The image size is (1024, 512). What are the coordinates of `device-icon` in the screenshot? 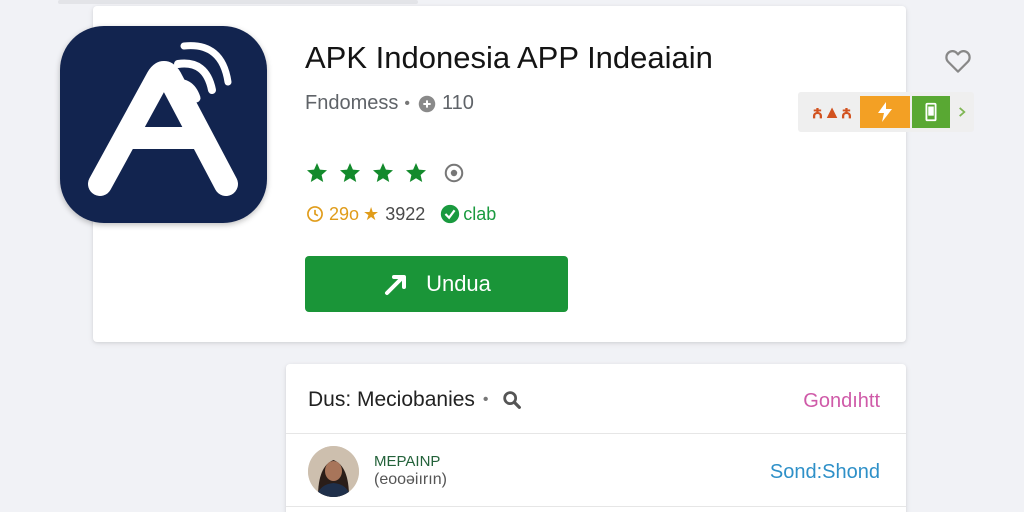 It's located at (931, 112).